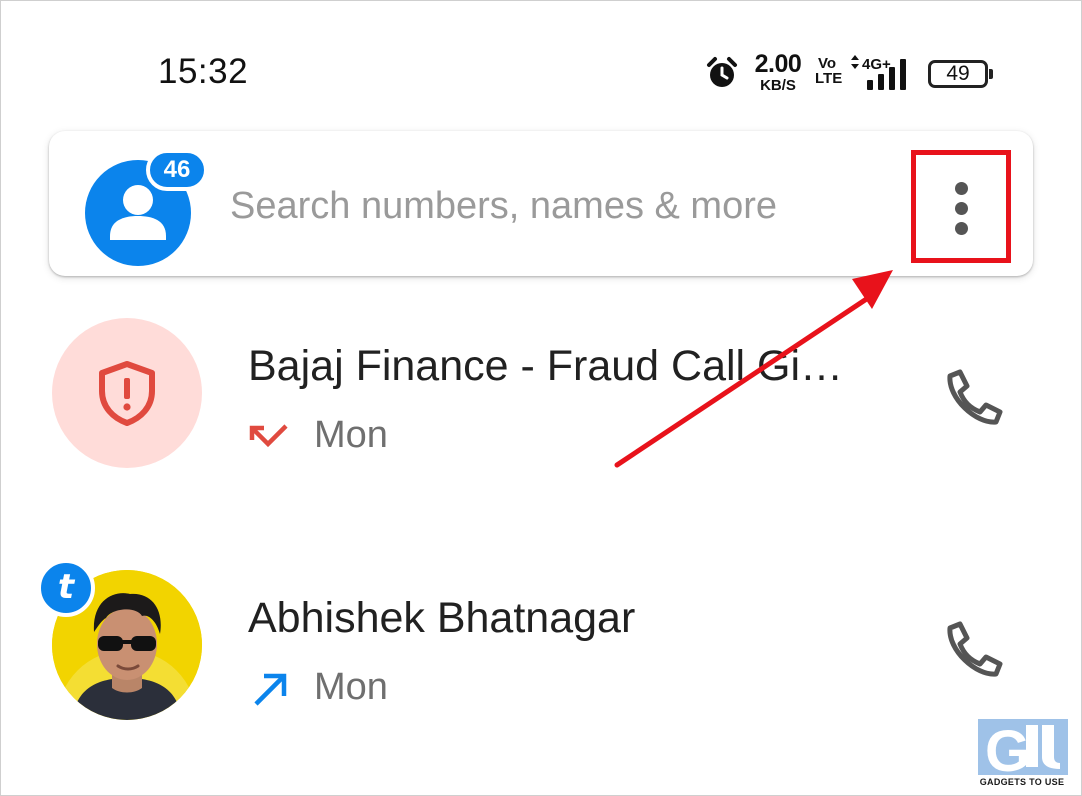  I want to click on watermark-logo-mark: G, so click(1023, 751).